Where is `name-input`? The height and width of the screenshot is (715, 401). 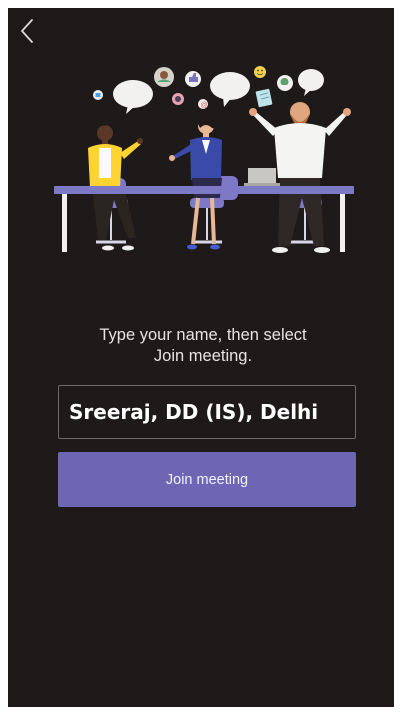
name-input is located at coordinates (207, 412).